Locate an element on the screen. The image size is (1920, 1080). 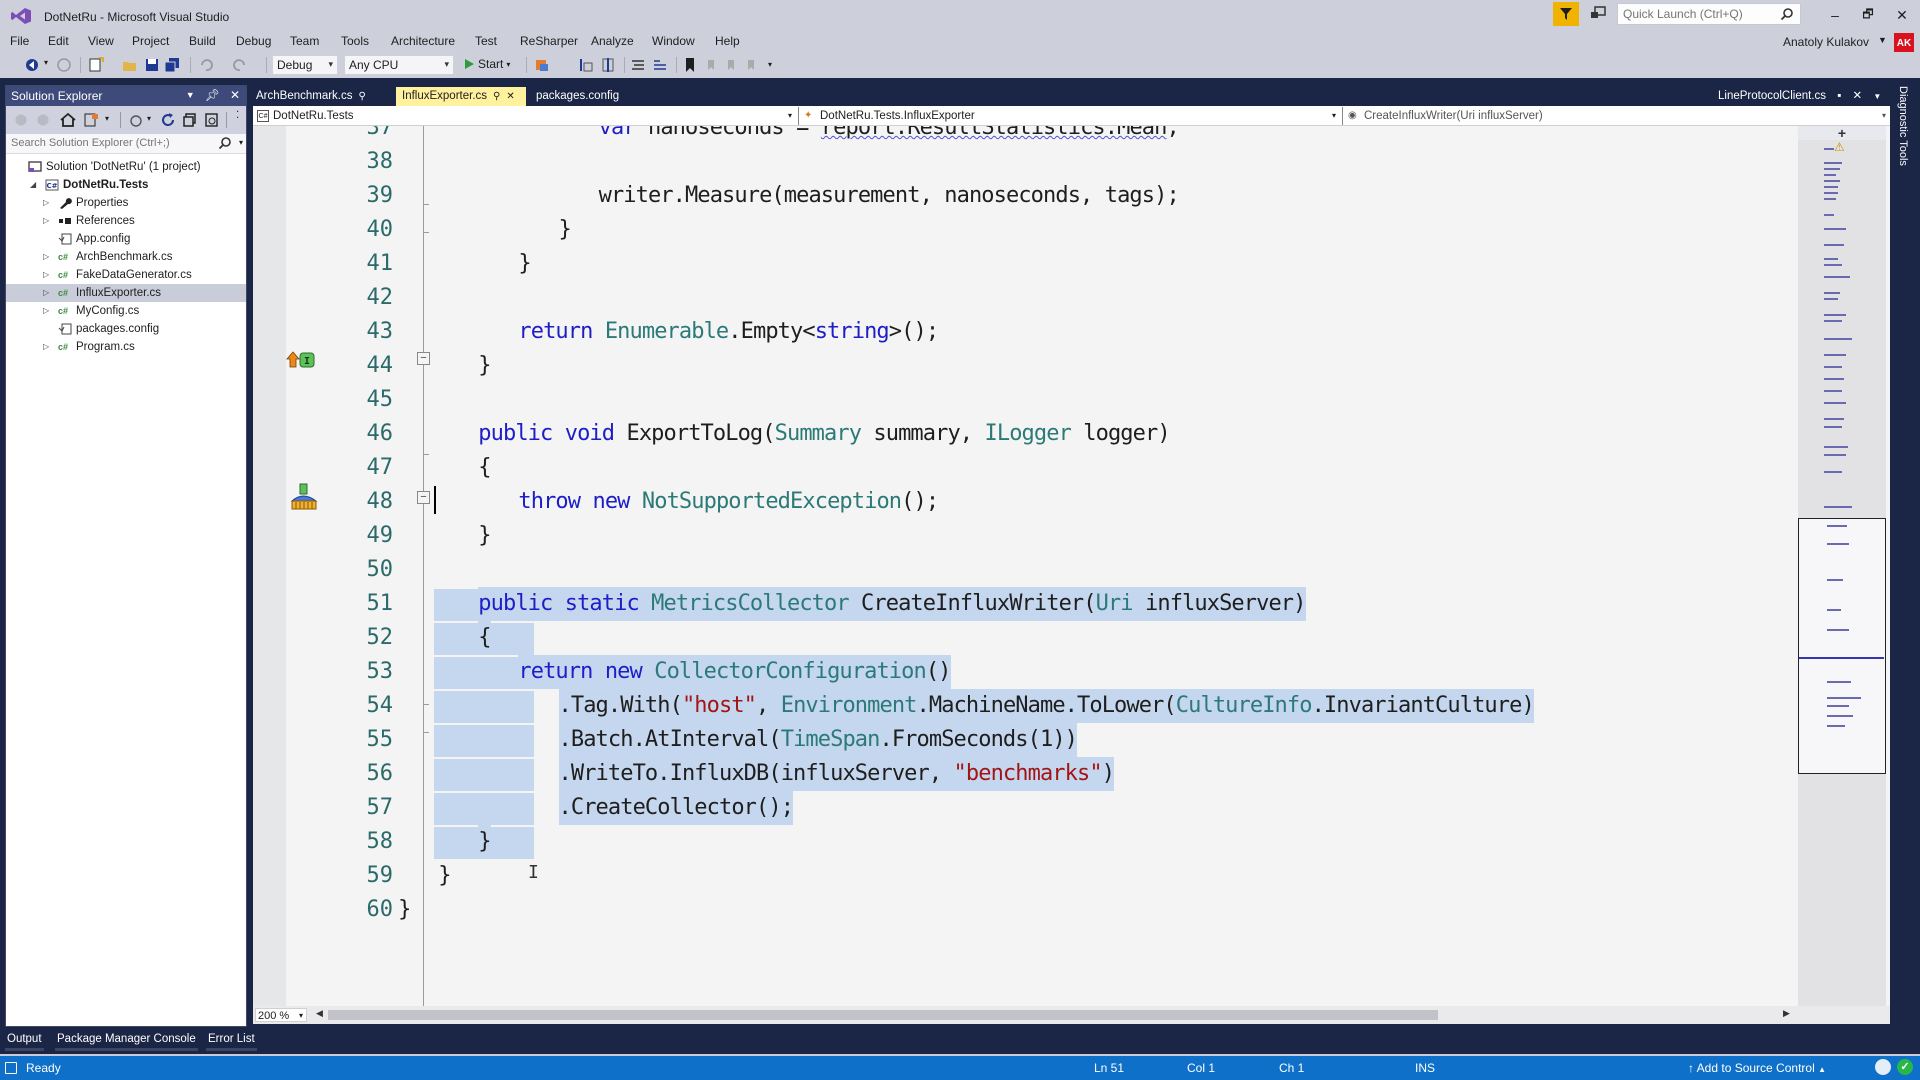
previous-bookmark-icon is located at coordinates (712, 65).